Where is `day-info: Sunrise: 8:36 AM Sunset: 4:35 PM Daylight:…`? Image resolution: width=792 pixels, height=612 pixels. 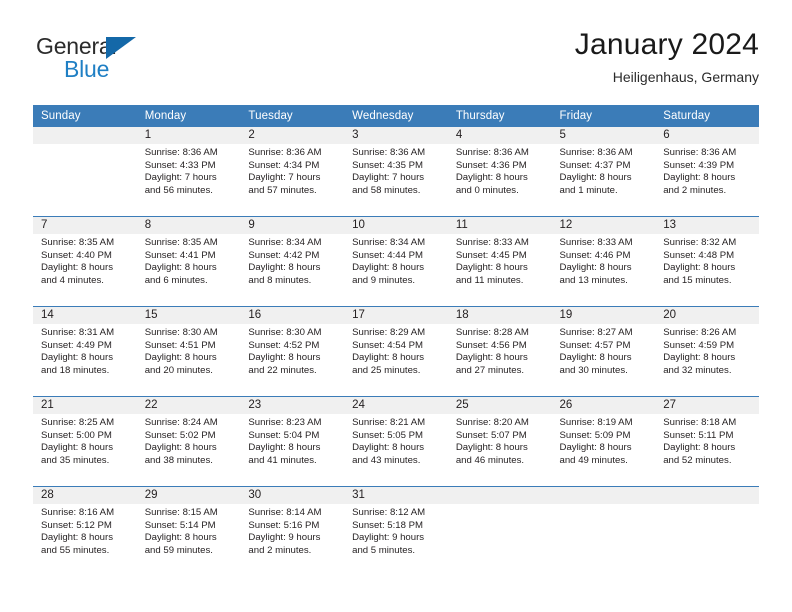 day-info: Sunrise: 8:36 AM Sunset: 4:35 PM Daylight:… is located at coordinates (396, 170).